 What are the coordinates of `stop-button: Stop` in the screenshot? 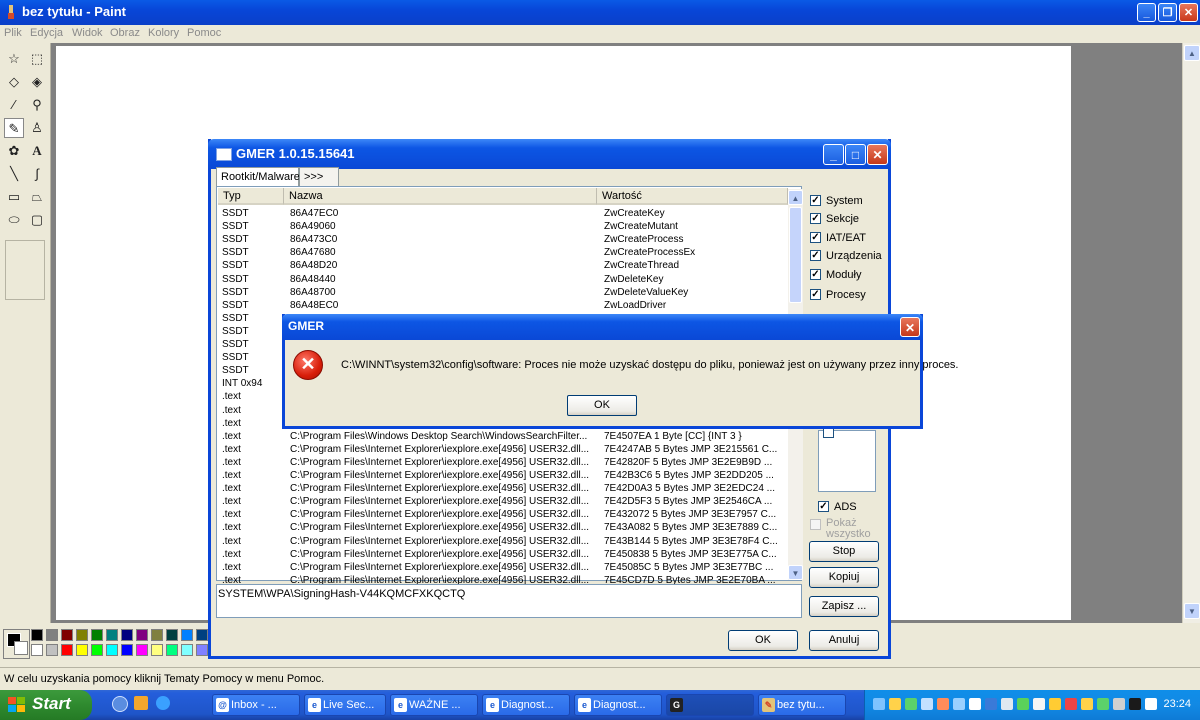 It's located at (844, 551).